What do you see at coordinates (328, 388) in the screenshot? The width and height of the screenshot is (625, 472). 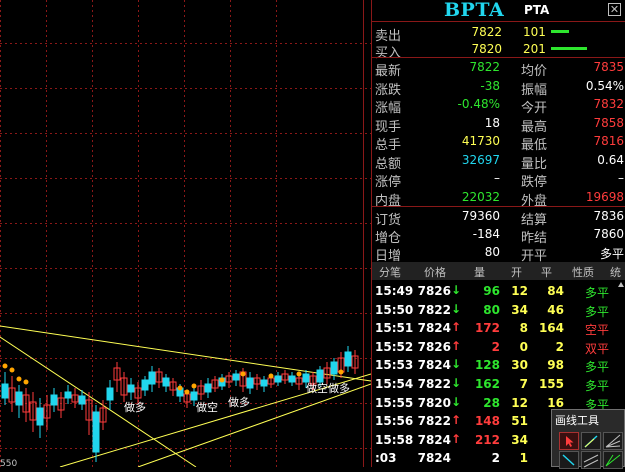 I see `annotation-label: 做空做多` at bounding box center [328, 388].